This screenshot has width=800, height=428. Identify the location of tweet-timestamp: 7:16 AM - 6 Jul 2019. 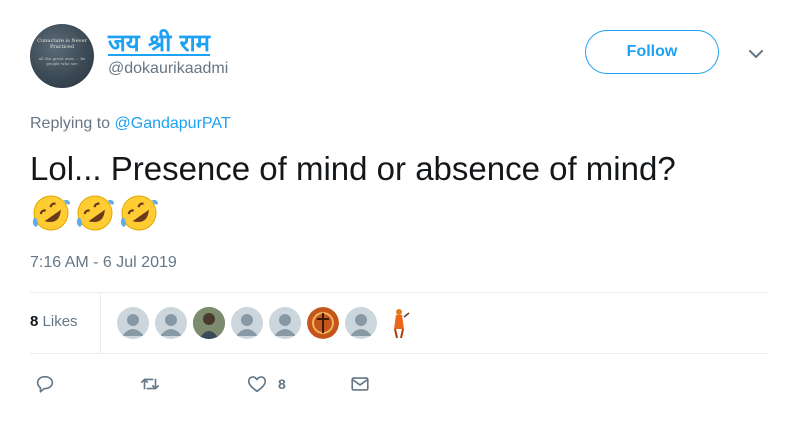
(103, 263).